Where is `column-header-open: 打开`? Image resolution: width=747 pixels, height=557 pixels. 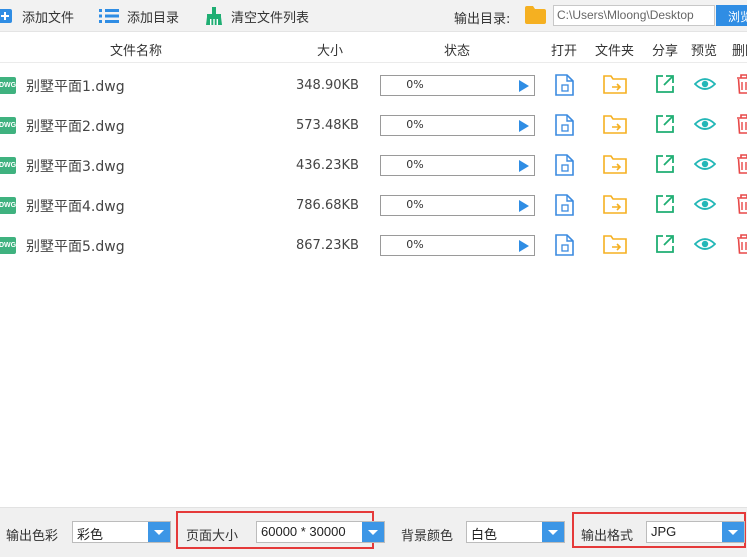
column-header-open: 打开 is located at coordinates (564, 51).